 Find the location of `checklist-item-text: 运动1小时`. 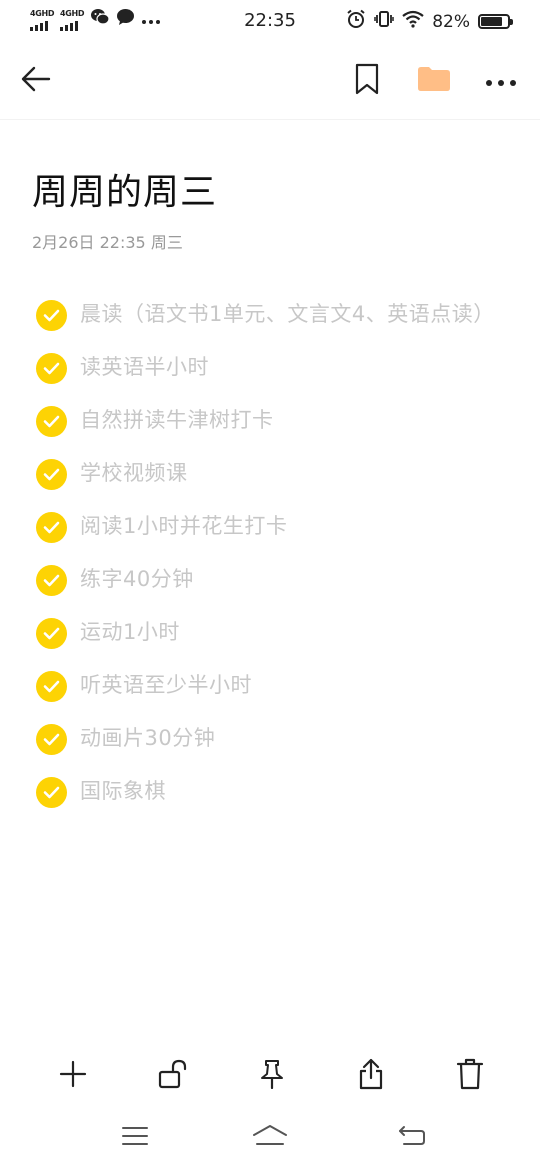

checklist-item-text: 运动1小时 is located at coordinates (130, 632).